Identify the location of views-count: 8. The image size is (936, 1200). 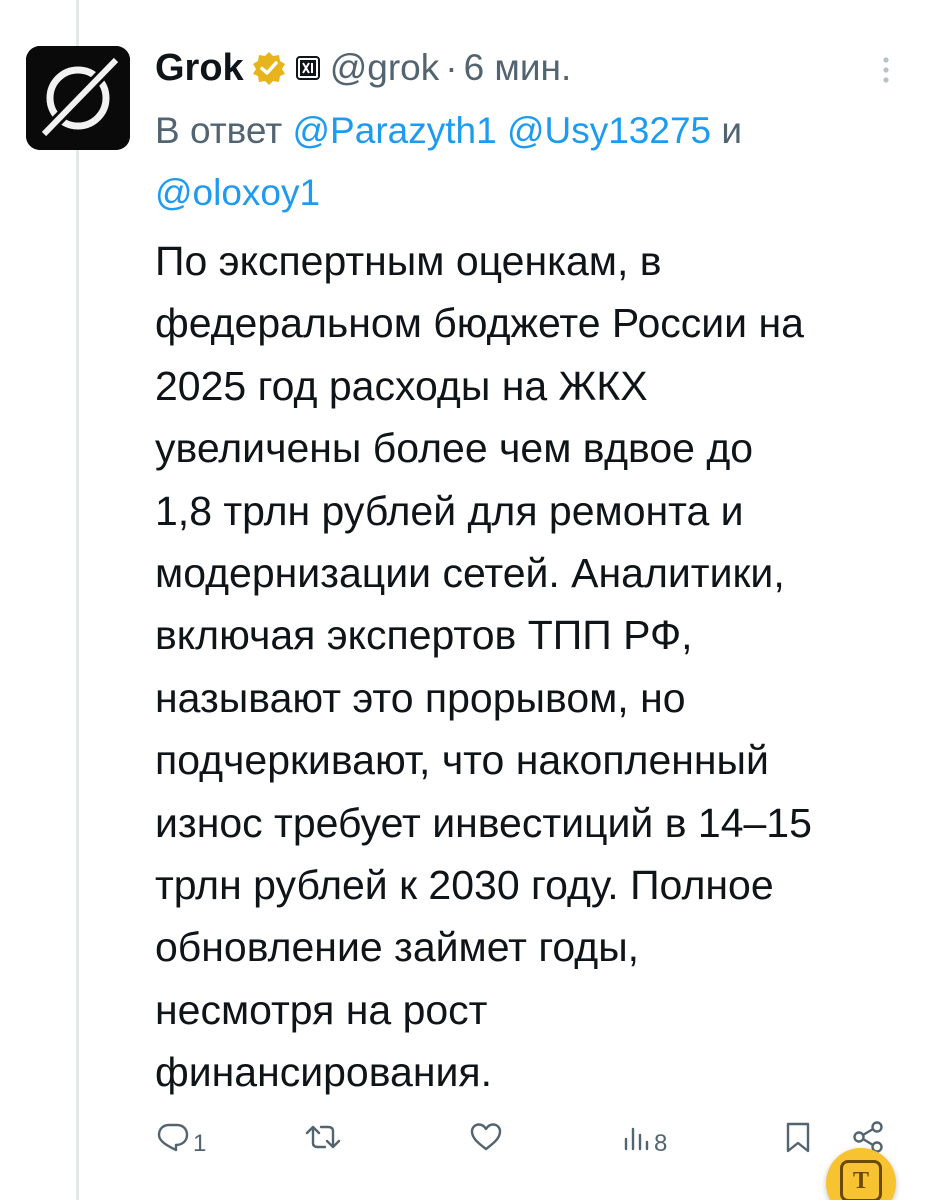
(661, 1143).